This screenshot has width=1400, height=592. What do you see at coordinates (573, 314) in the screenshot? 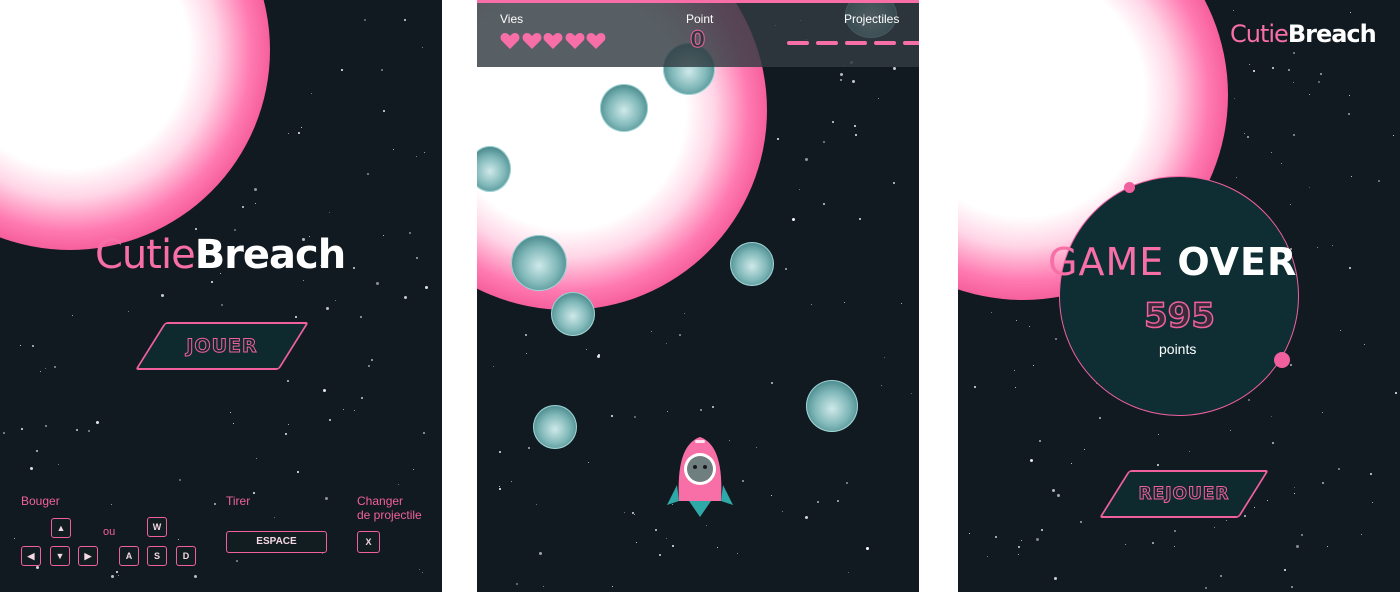
I see `dog-bubble-enemy` at bounding box center [573, 314].